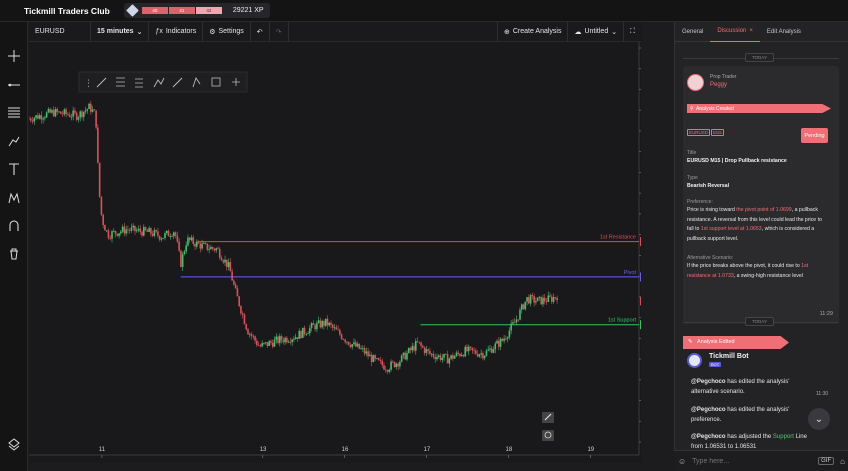 The image size is (848, 471). Describe the element at coordinates (819, 419) in the screenshot. I see `scroll-down-button: ⌄` at that location.